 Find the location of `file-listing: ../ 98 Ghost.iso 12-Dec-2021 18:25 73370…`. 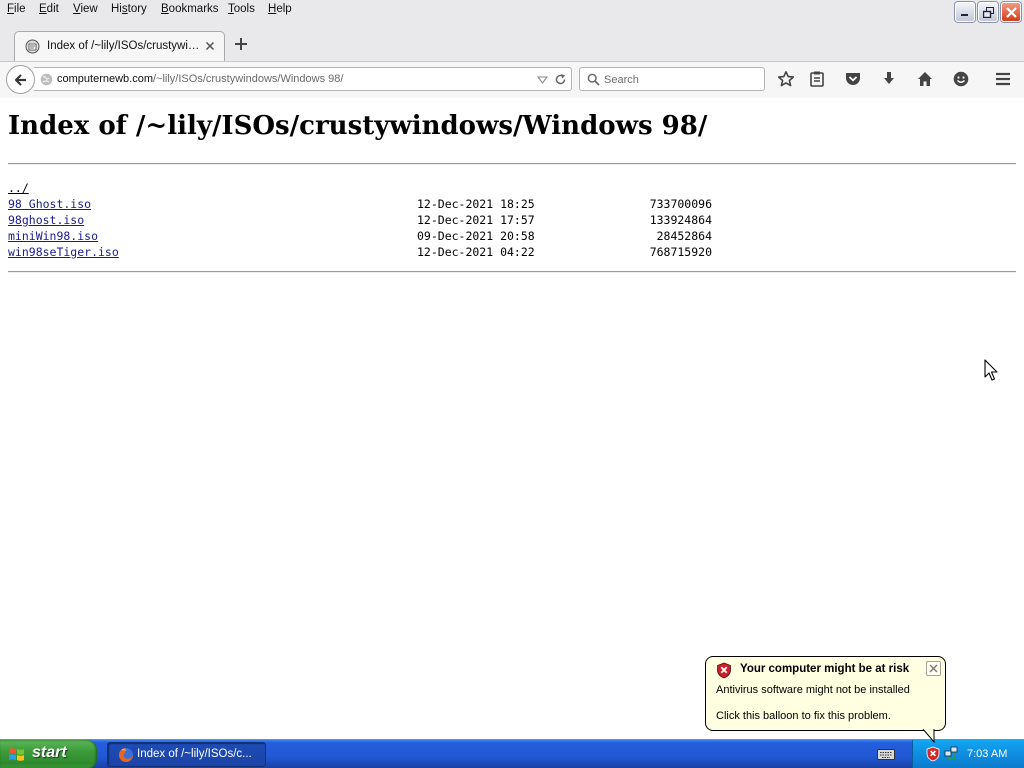

file-listing: ../ 98 Ghost.iso 12-Dec-2021 18:25 73370… is located at coordinates (360, 220).